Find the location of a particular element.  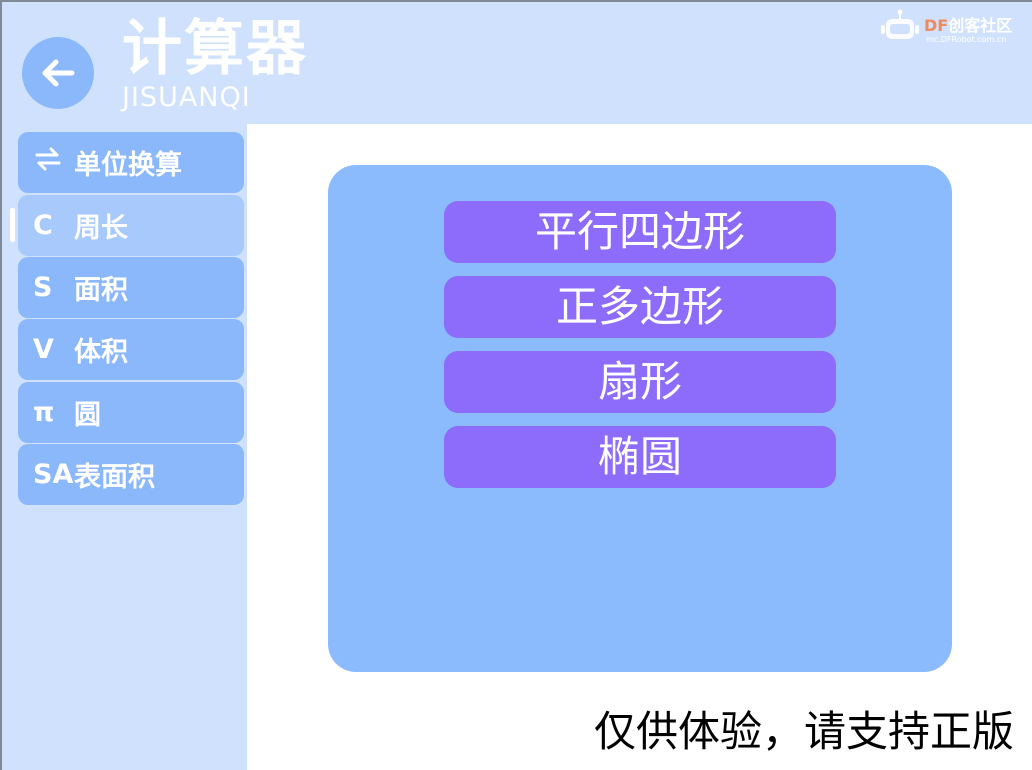

sidebar-item-symbol: S is located at coordinates (43, 287).